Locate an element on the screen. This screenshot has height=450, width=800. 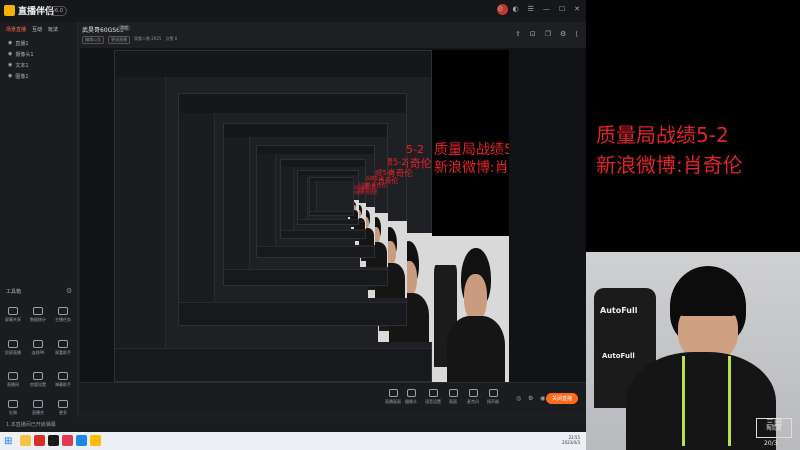
folder-icon is located at coordinates (25, 440).